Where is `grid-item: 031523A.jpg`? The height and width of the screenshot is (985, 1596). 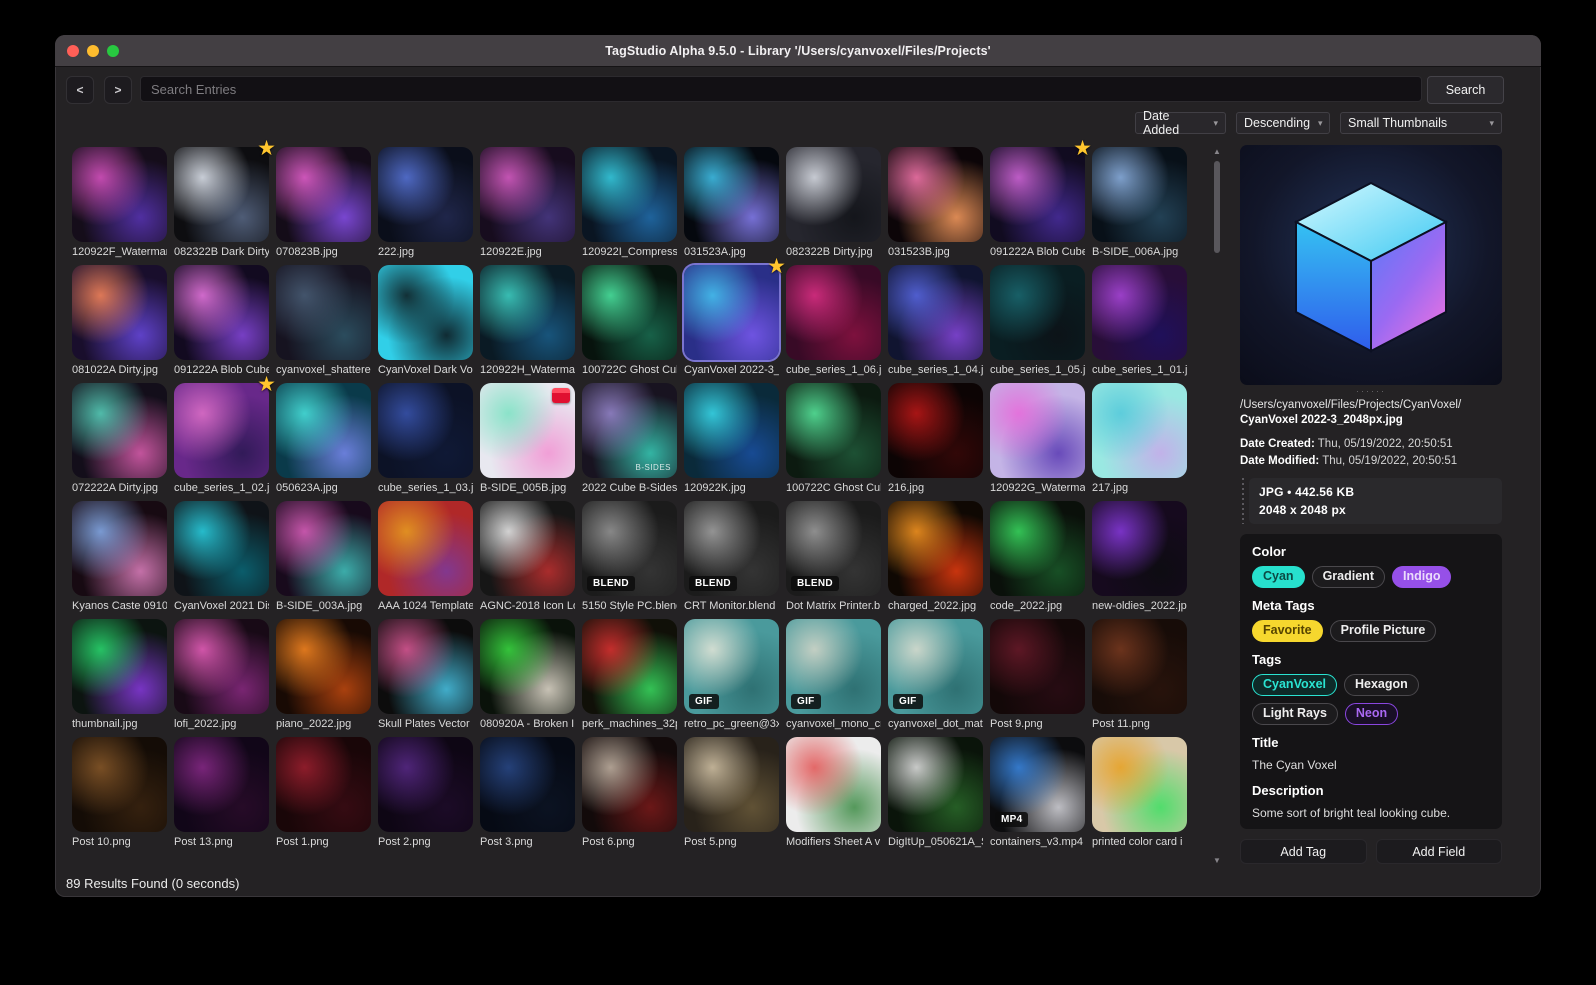 grid-item: 031523A.jpg is located at coordinates (731, 202).